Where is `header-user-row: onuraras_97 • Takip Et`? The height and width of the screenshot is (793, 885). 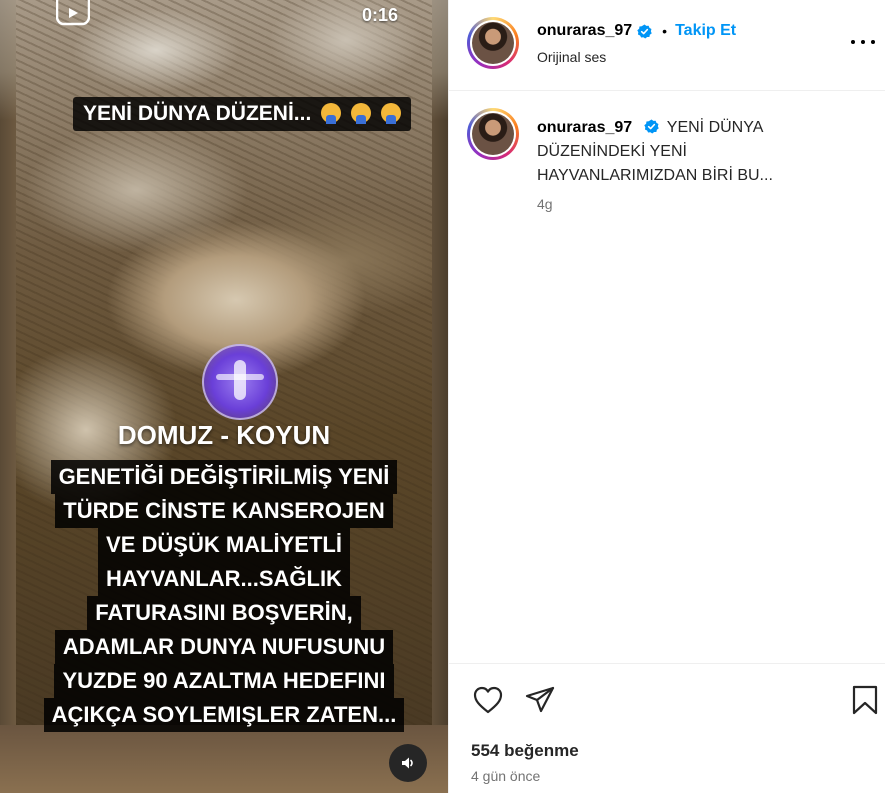
header-user-row: onuraras_97 • Takip Et is located at coordinates (636, 31).